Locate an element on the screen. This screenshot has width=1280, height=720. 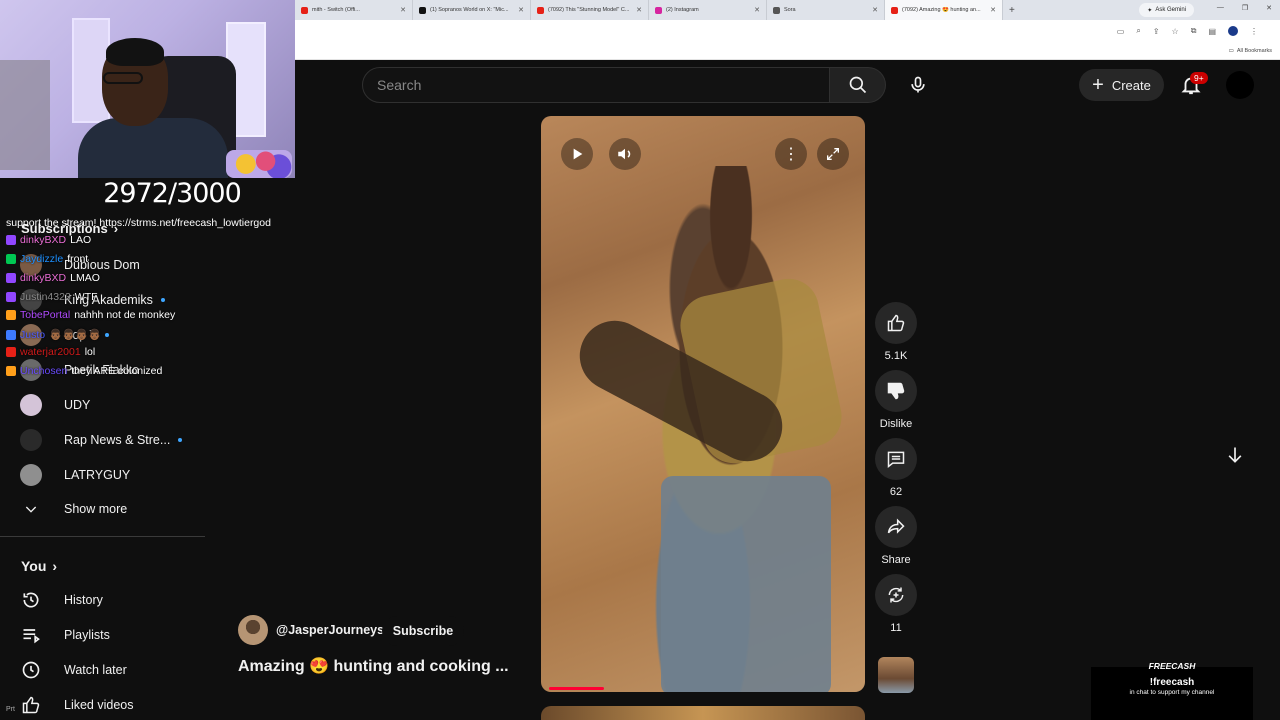
sidebar-subscription-item: UDY is located at coordinates (110, 405).